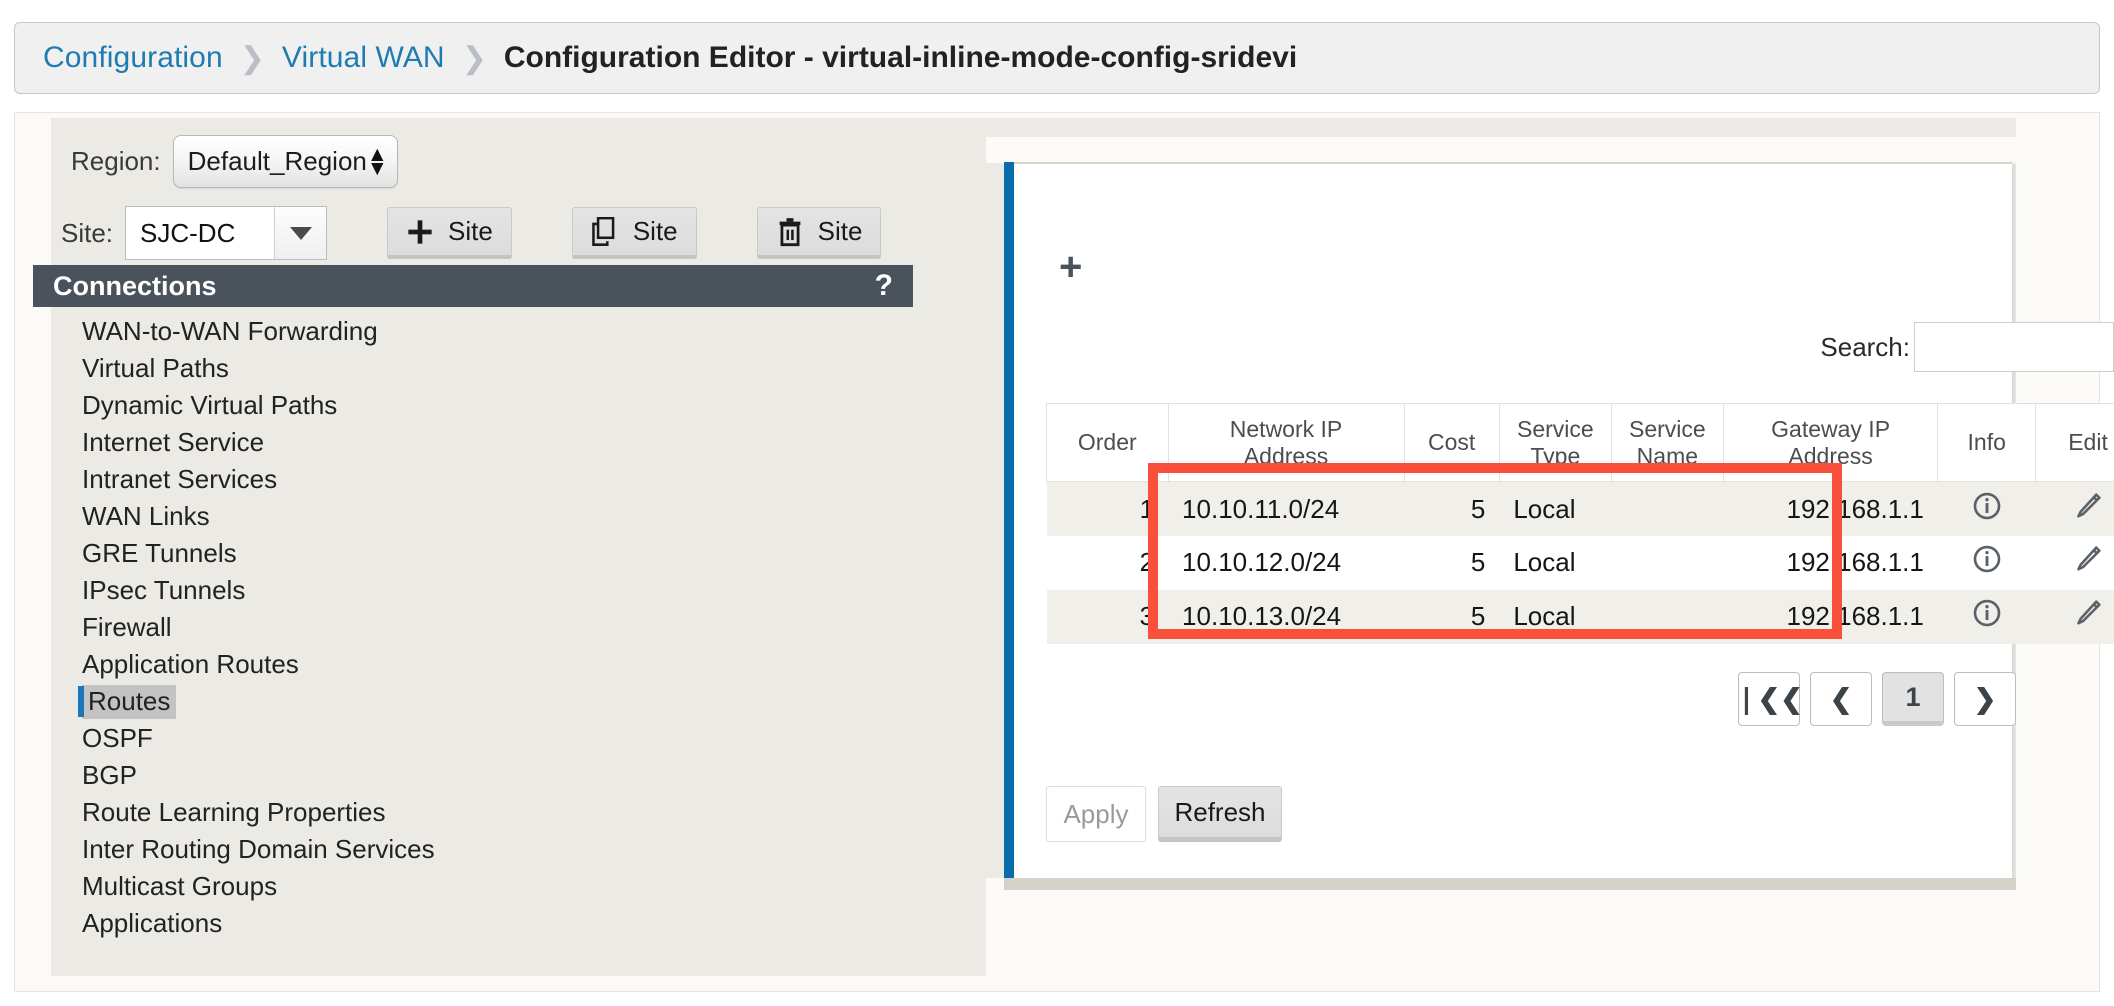  I want to click on cell-network-ip-address: 10.10.12.0/24, so click(1286, 562).